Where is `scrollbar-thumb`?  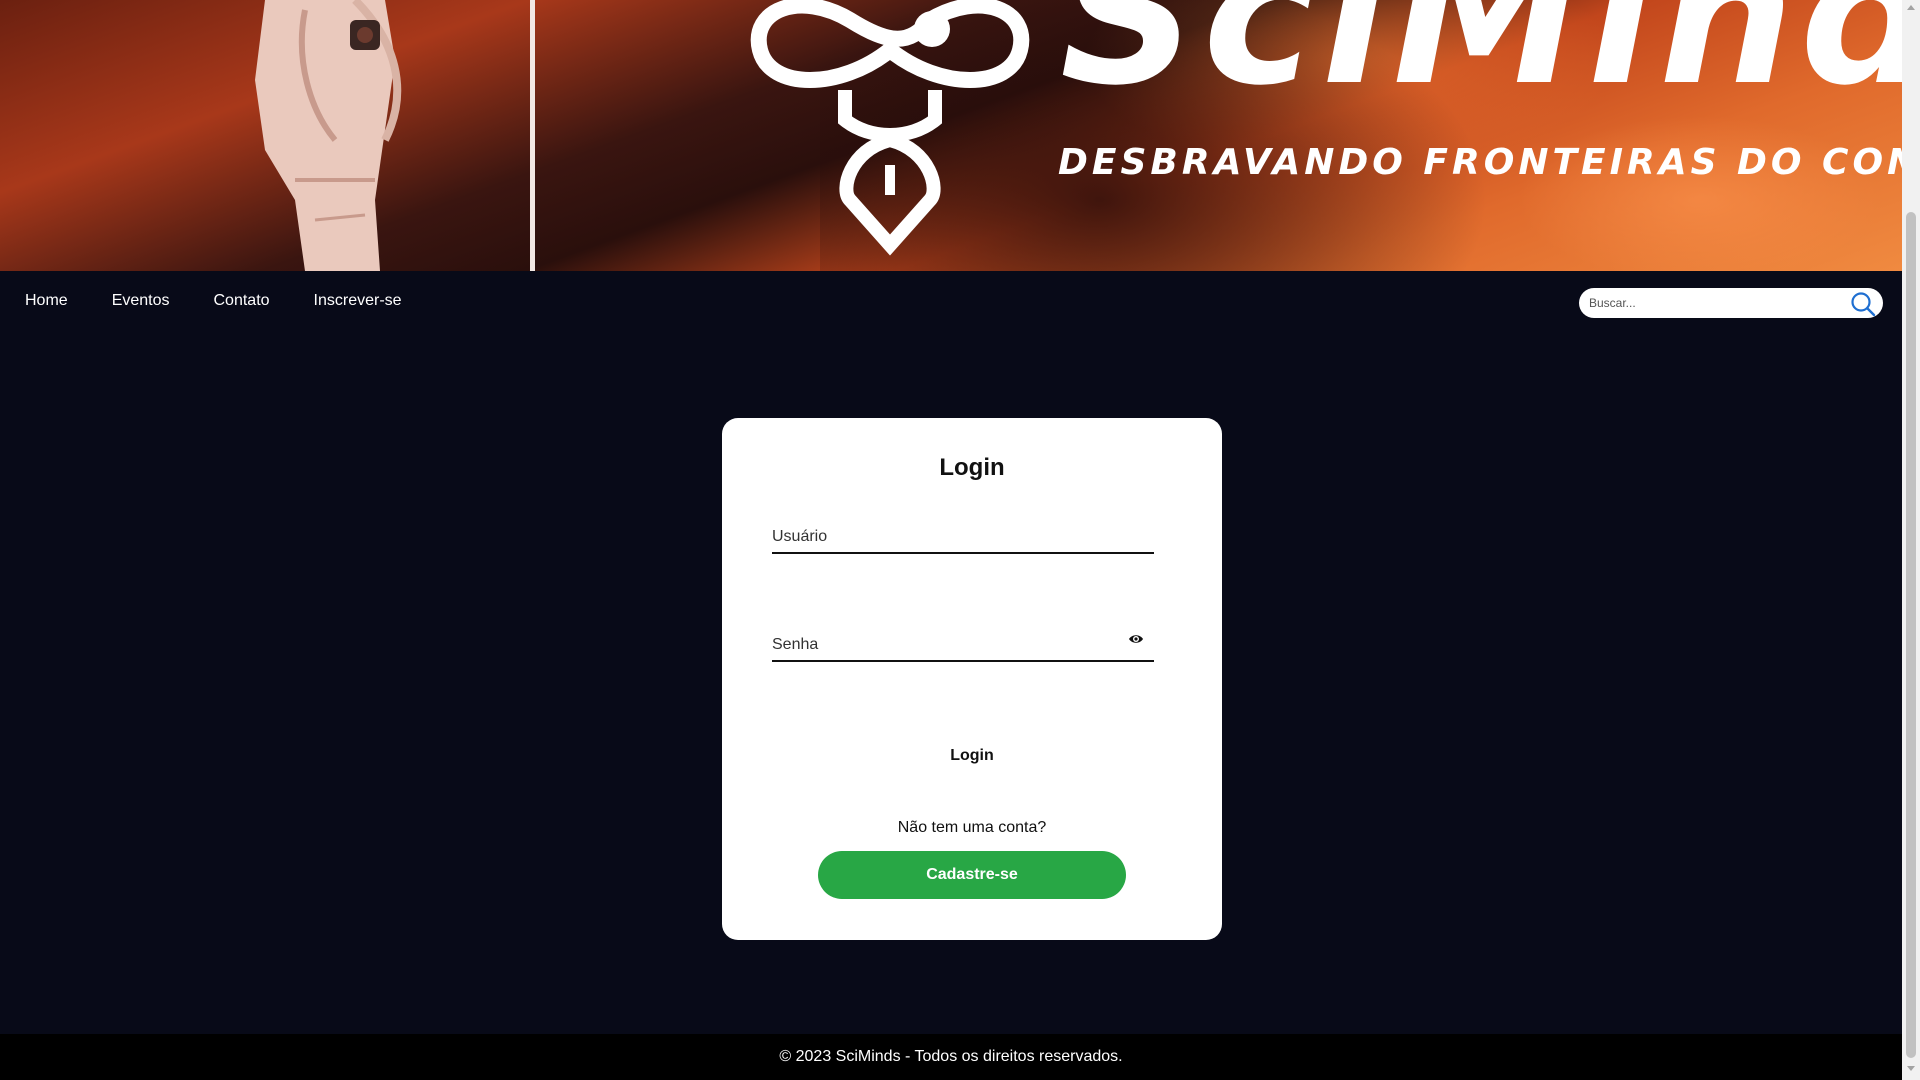 scrollbar-thumb is located at coordinates (1911, 635).